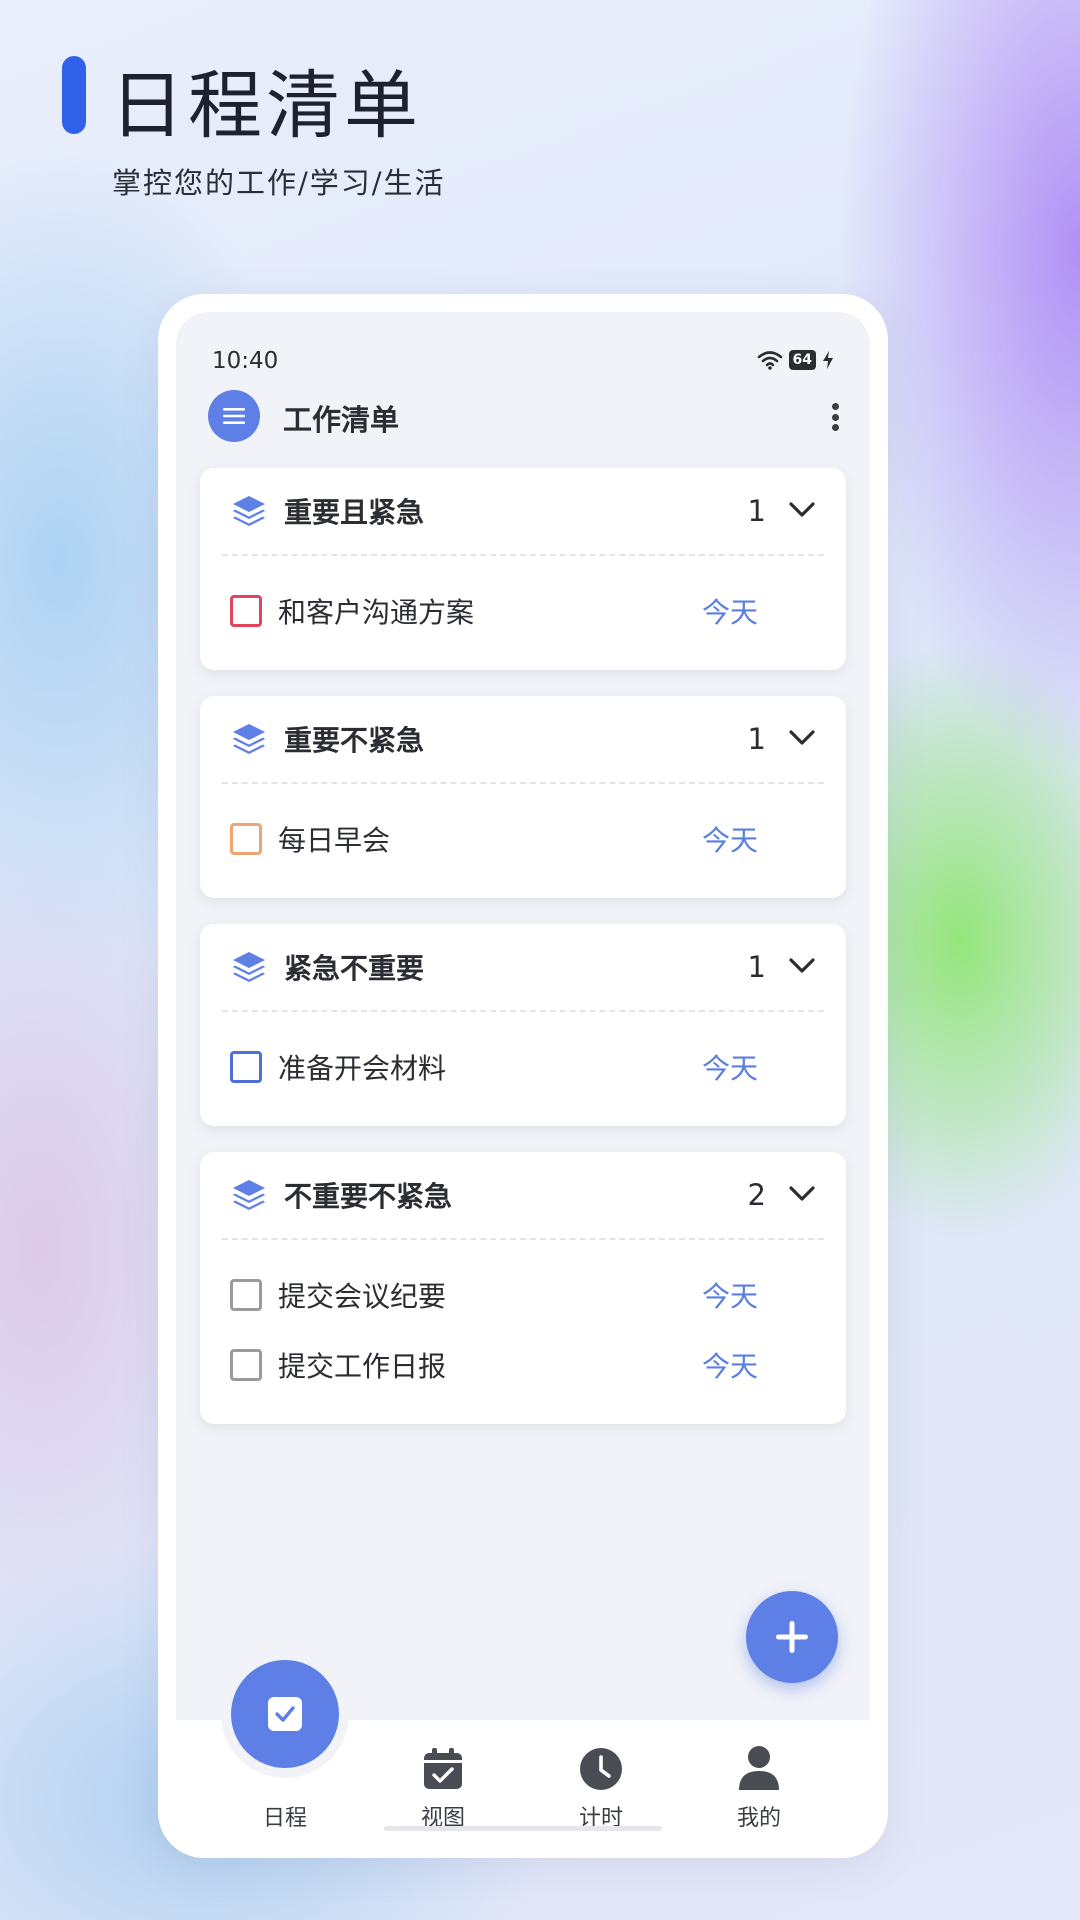 This screenshot has width=1080, height=1920. What do you see at coordinates (523, 740) in the screenshot?
I see `quadrant-header: 重要不紧急 1` at bounding box center [523, 740].